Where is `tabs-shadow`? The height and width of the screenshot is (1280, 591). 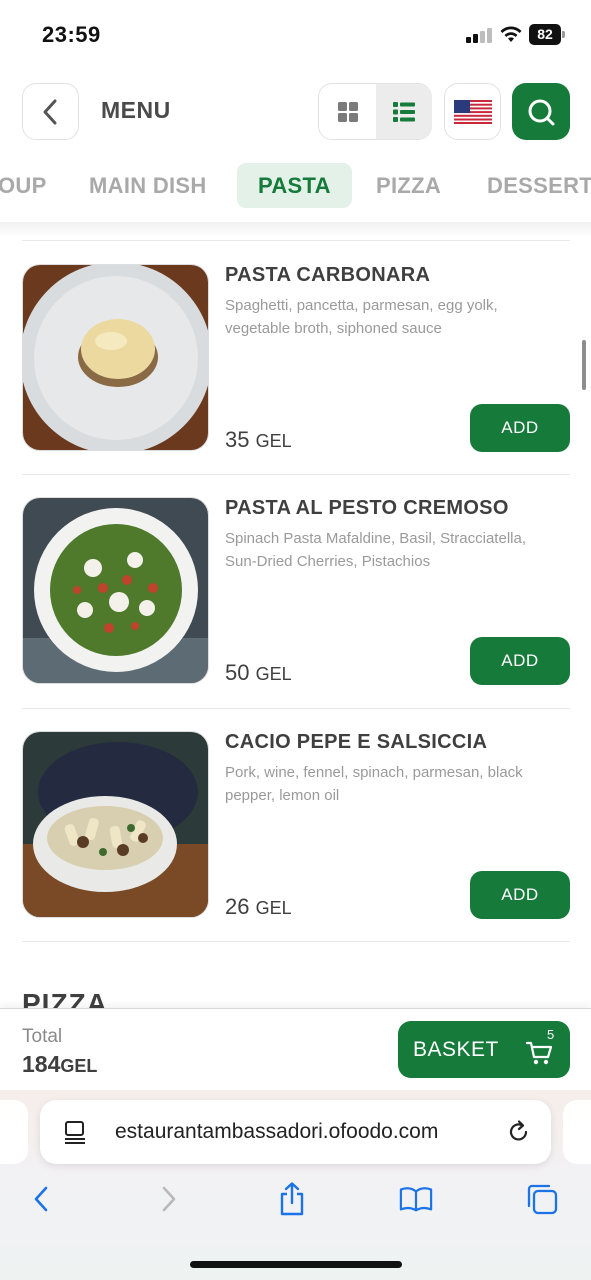
tabs-shadow is located at coordinates (295, 230).